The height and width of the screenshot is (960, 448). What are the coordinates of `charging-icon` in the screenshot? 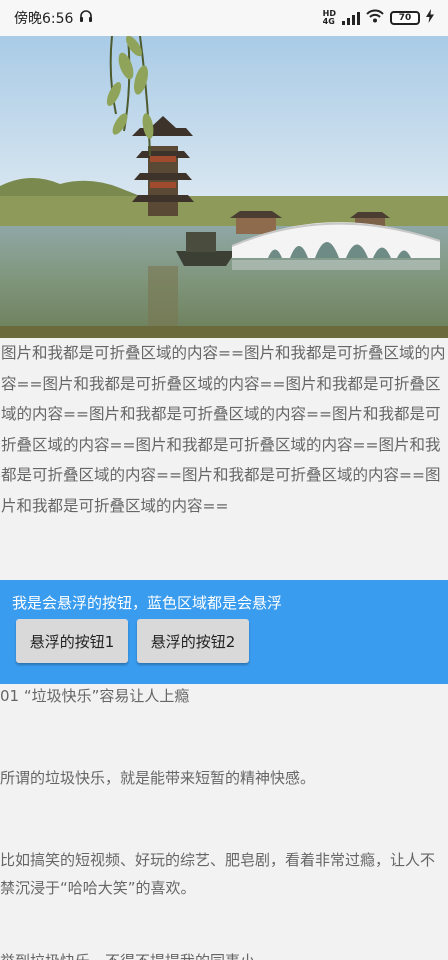 It's located at (430, 18).